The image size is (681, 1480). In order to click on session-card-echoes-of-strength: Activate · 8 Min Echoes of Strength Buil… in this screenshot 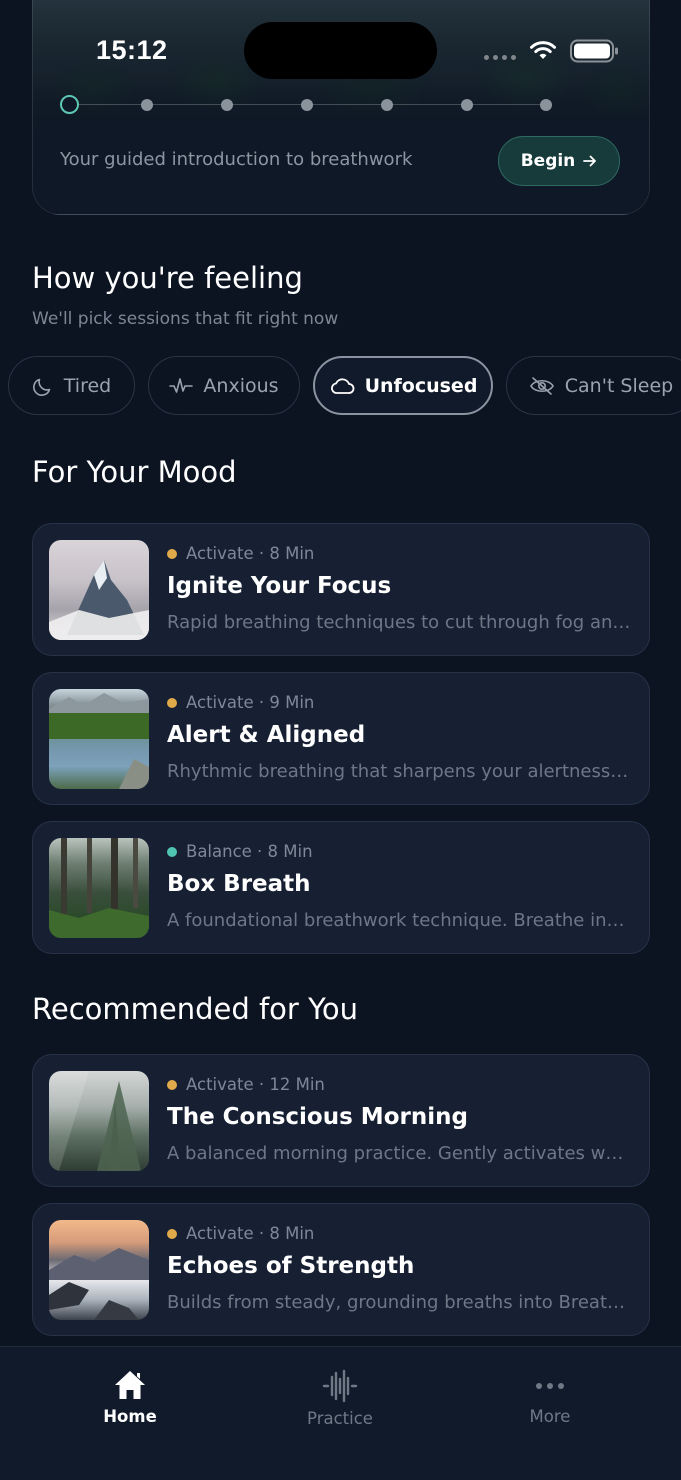, I will do `click(341, 1269)`.